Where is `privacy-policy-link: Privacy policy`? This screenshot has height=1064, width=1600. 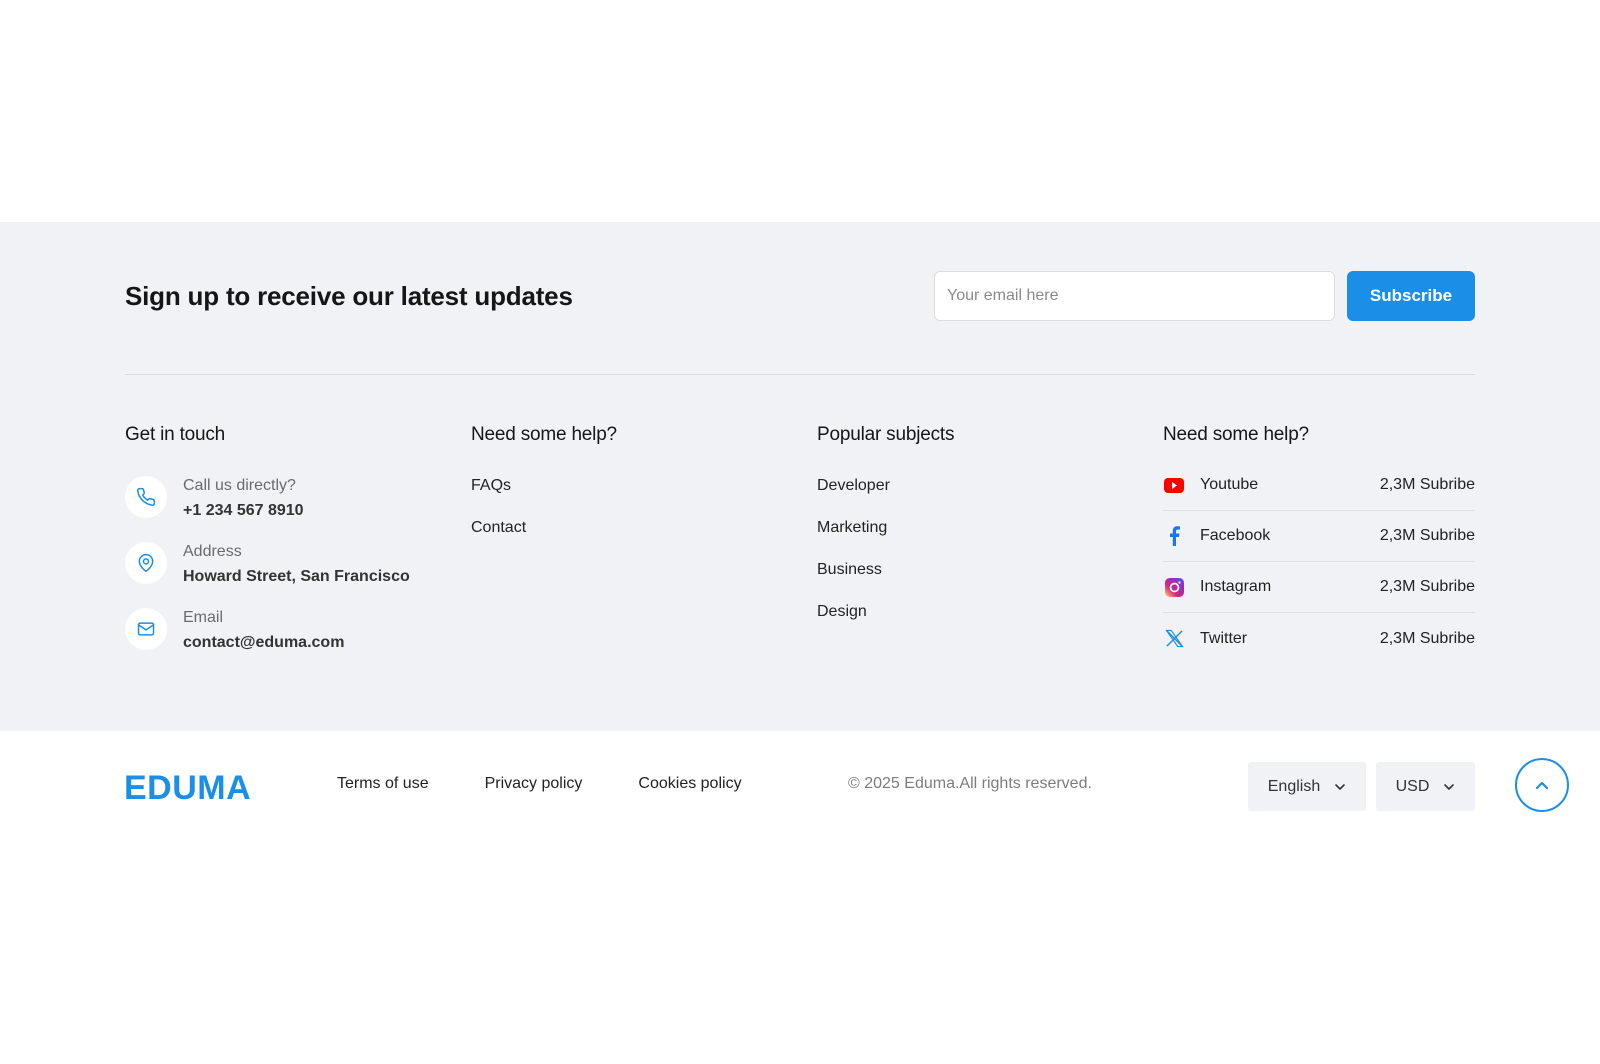 privacy-policy-link: Privacy policy is located at coordinates (534, 784).